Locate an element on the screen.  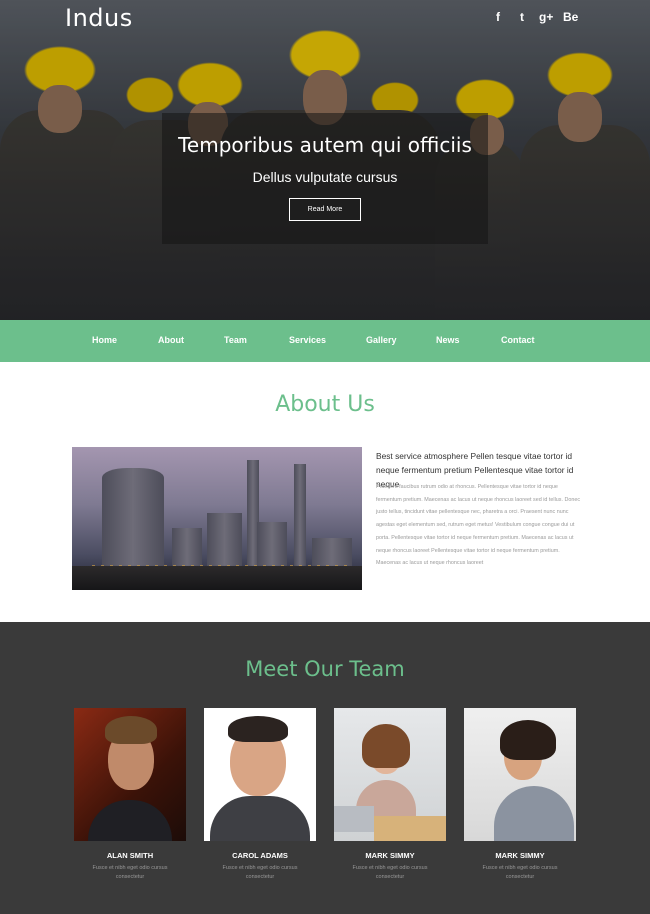
power-plant-image is located at coordinates (217, 518).